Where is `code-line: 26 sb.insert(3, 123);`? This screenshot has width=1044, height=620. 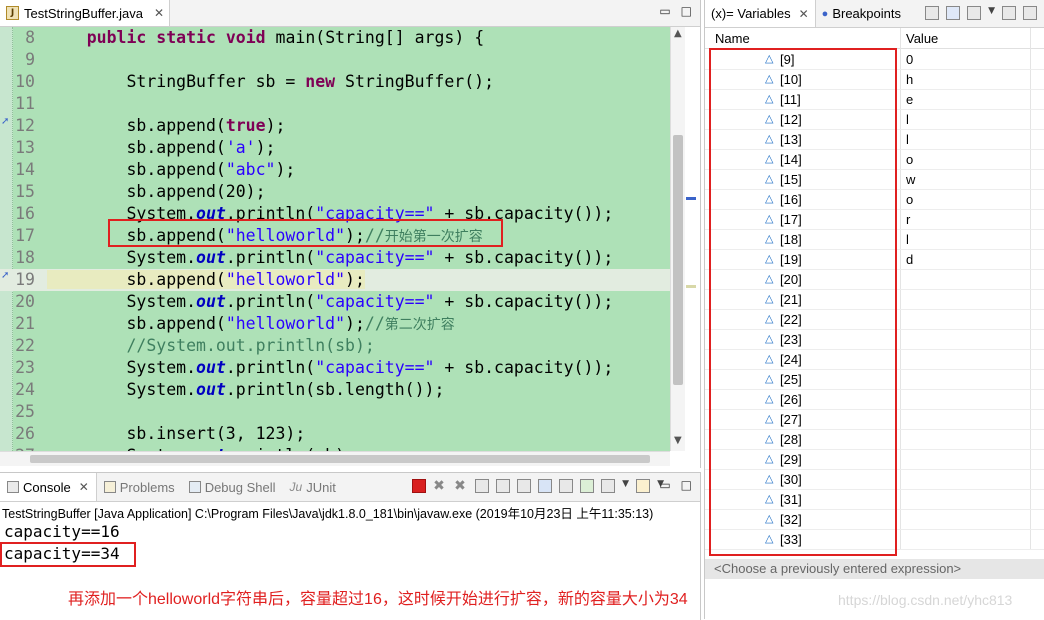
code-line: 26 sb.insert(3, 123); is located at coordinates (335, 434).